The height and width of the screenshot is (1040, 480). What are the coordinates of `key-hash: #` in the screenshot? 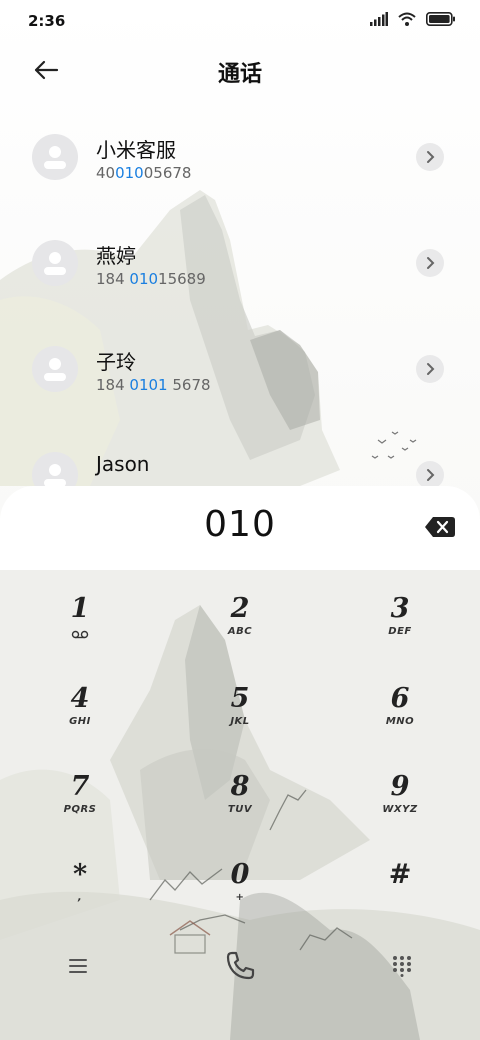 It's located at (400, 900).